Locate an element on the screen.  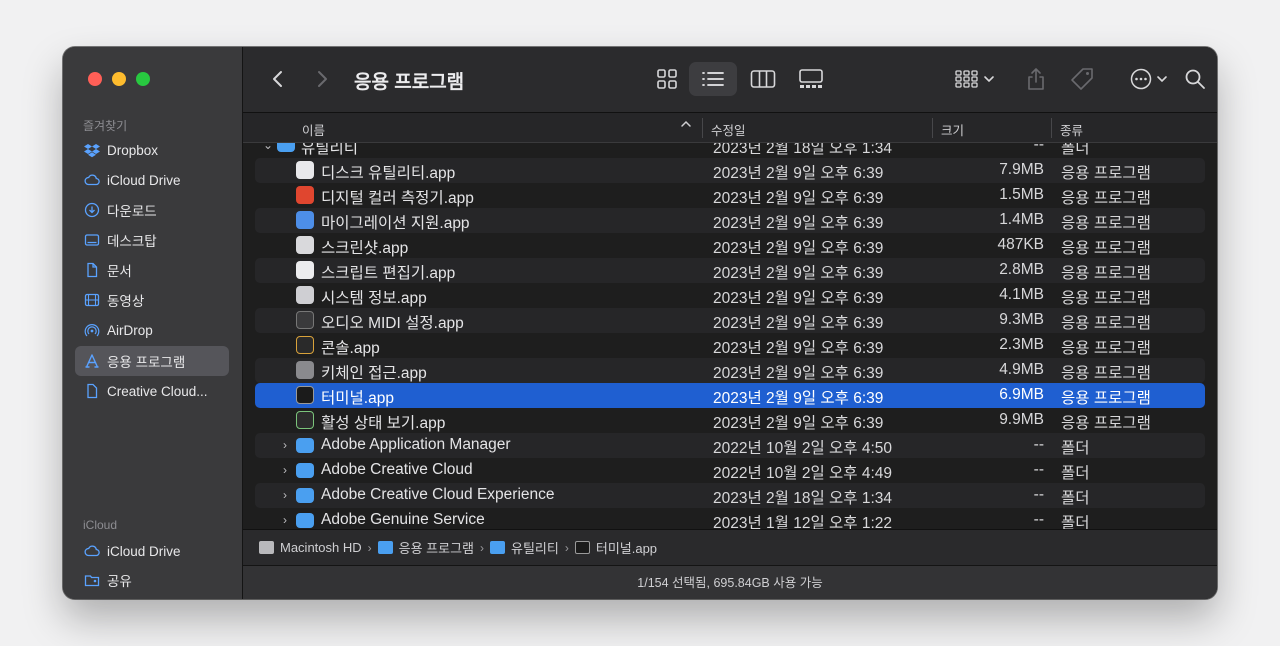
gallery-view-button is located at coordinates (811, 79).